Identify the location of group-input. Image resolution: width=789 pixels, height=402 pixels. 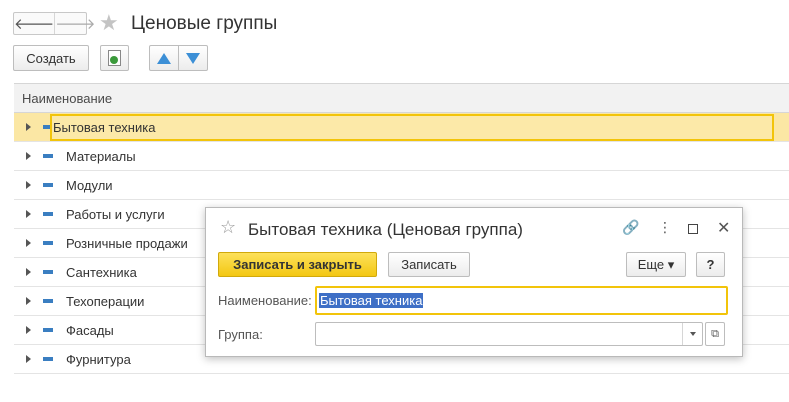
(509, 334).